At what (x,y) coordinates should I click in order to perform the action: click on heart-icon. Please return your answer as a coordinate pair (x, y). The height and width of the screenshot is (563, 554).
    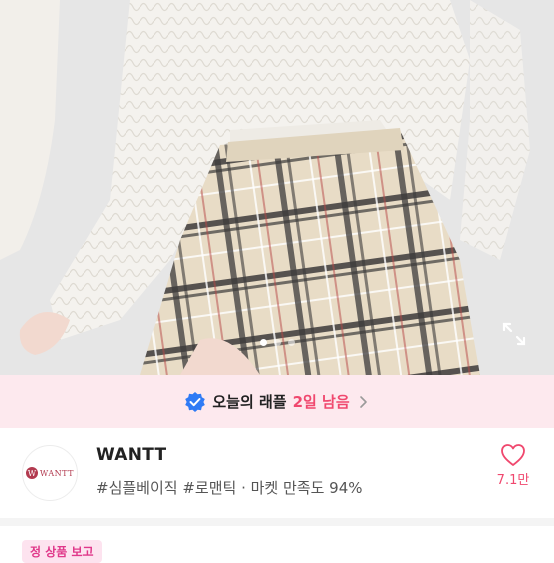
    Looking at the image, I should click on (513, 455).